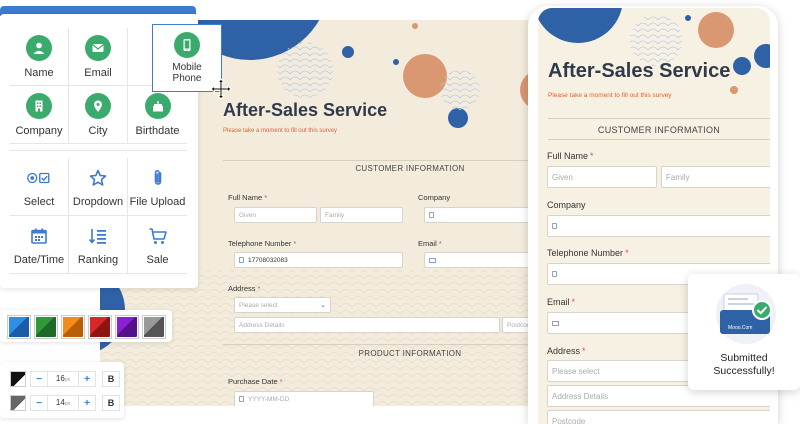  I want to click on radio-checkbox-icon, so click(39, 178).